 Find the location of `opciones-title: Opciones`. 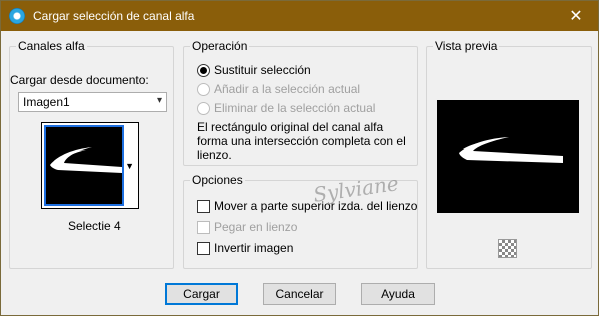

opciones-title: Opciones is located at coordinates (217, 180).